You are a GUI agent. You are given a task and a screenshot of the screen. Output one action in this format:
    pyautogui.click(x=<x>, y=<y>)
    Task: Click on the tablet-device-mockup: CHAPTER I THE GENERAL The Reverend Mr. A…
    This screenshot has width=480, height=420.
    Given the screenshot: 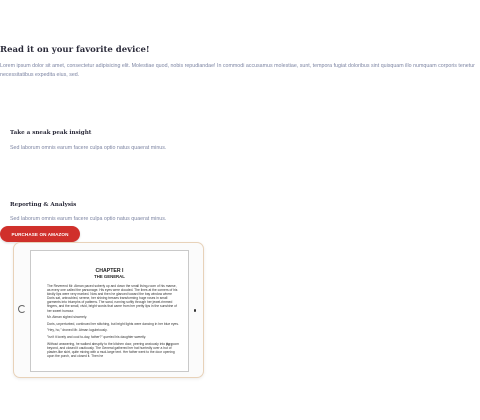 What is the action you would take?
    pyautogui.click(x=108, y=310)
    